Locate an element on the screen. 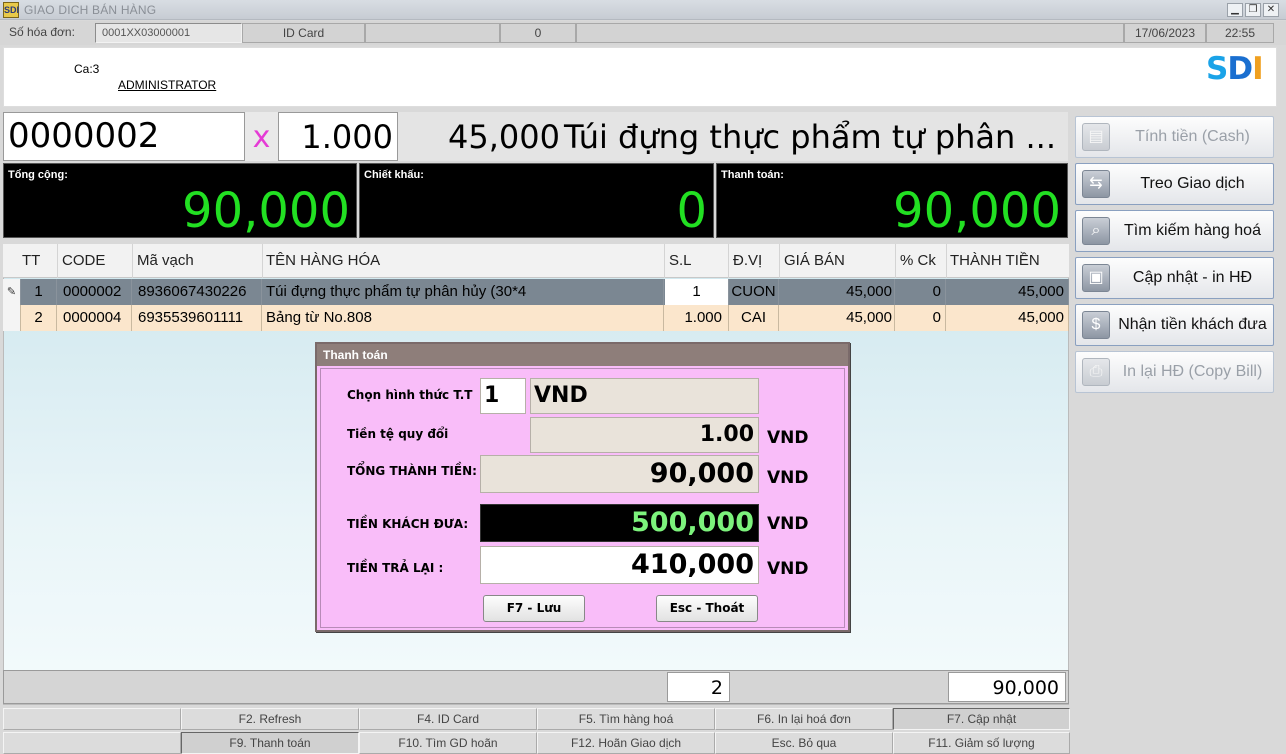 This screenshot has width=1286, height=754. row-edit-icon: ✎ is located at coordinates (12, 292).